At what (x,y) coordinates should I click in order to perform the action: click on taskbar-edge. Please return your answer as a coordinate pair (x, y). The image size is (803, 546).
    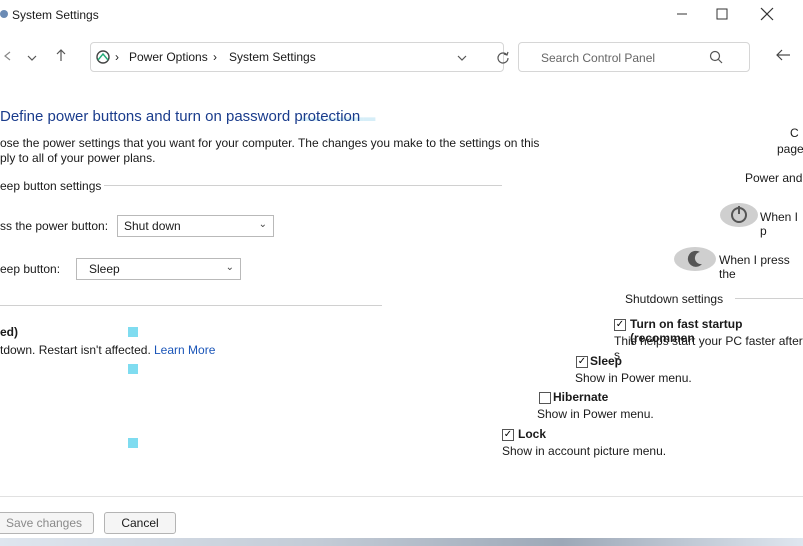
    Looking at the image, I should click on (401, 542).